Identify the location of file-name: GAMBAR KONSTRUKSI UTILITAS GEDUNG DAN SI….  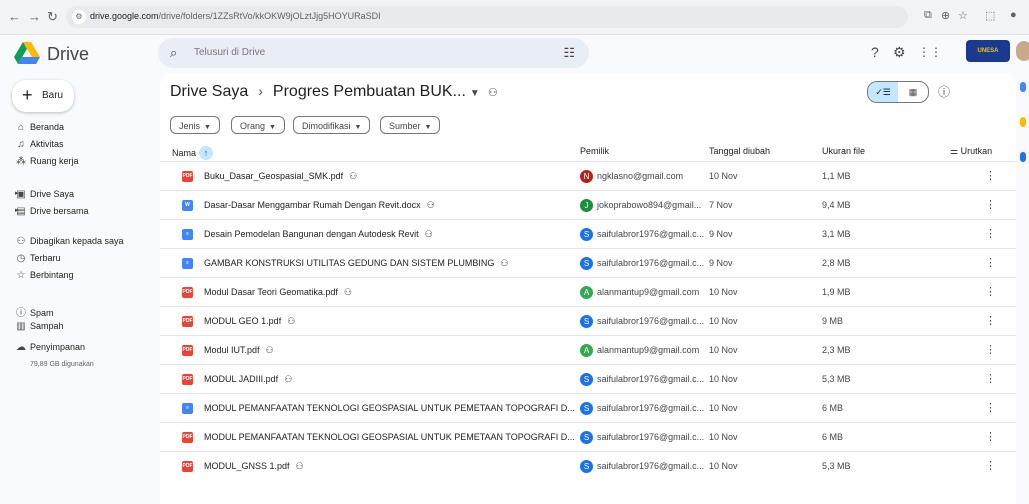
(356, 263).